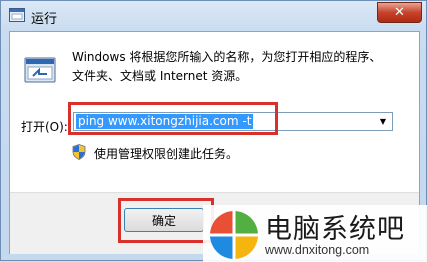 The width and height of the screenshot is (427, 262). What do you see at coordinates (383, 121) in the screenshot?
I see `chevron-down-icon: ▼` at bounding box center [383, 121].